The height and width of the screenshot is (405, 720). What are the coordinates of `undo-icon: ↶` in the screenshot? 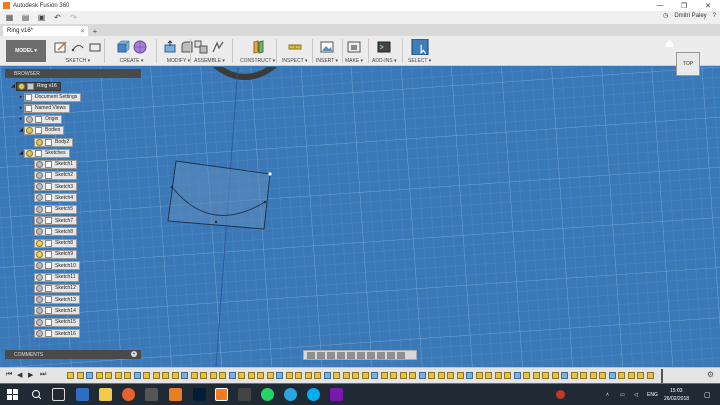 It's located at (57, 18).